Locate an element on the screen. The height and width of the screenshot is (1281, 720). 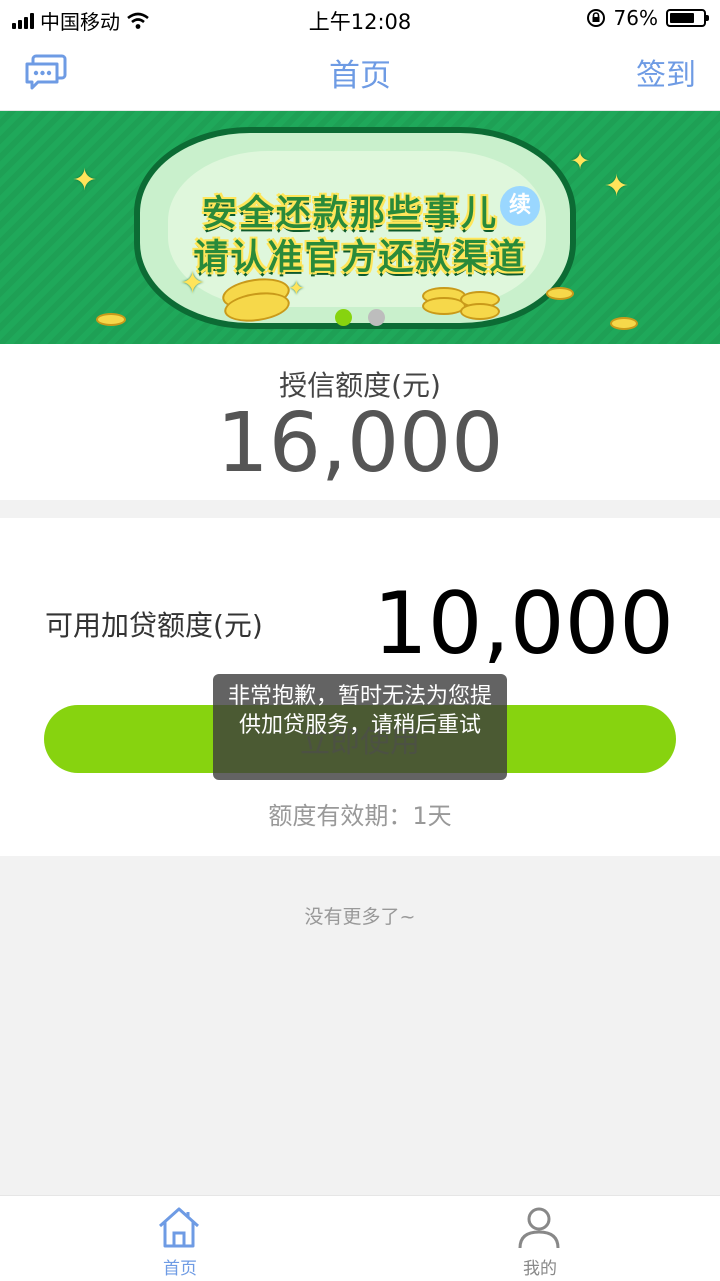
carousel-indicator is located at coordinates (360, 317).